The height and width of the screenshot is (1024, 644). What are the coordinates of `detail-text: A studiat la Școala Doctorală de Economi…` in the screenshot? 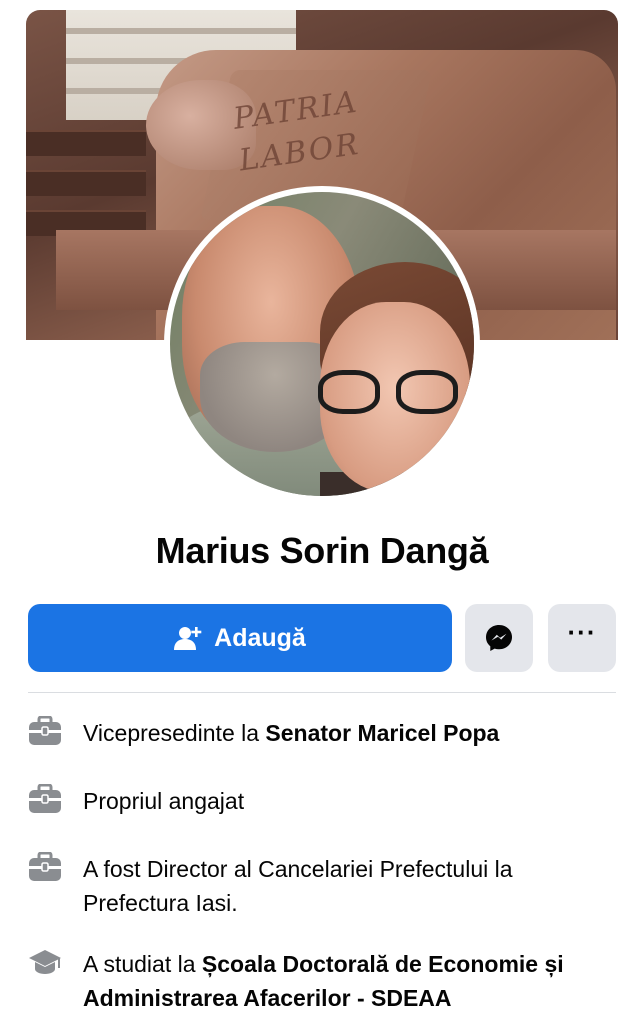 It's located at (353, 981).